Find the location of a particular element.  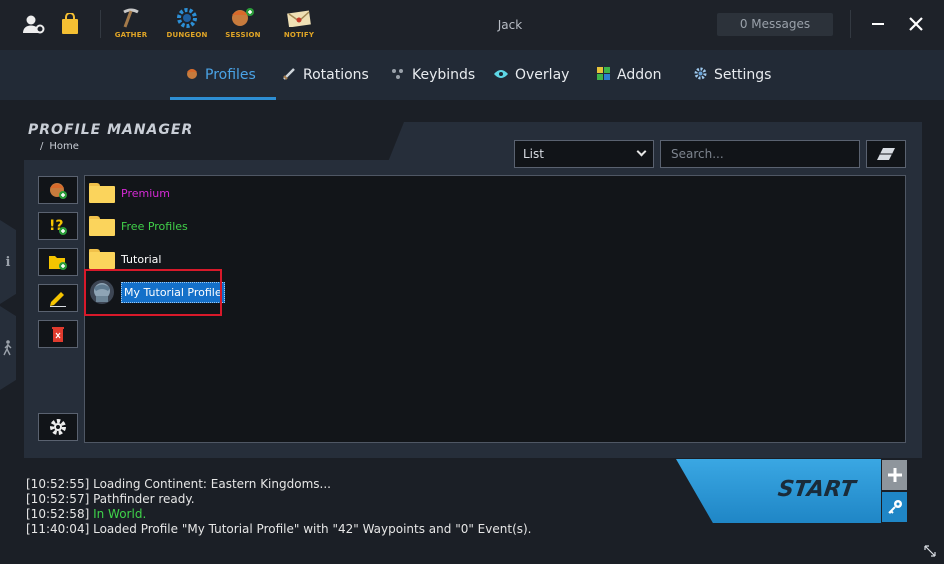

tab-overlay-label: Overlay is located at coordinates (542, 75).